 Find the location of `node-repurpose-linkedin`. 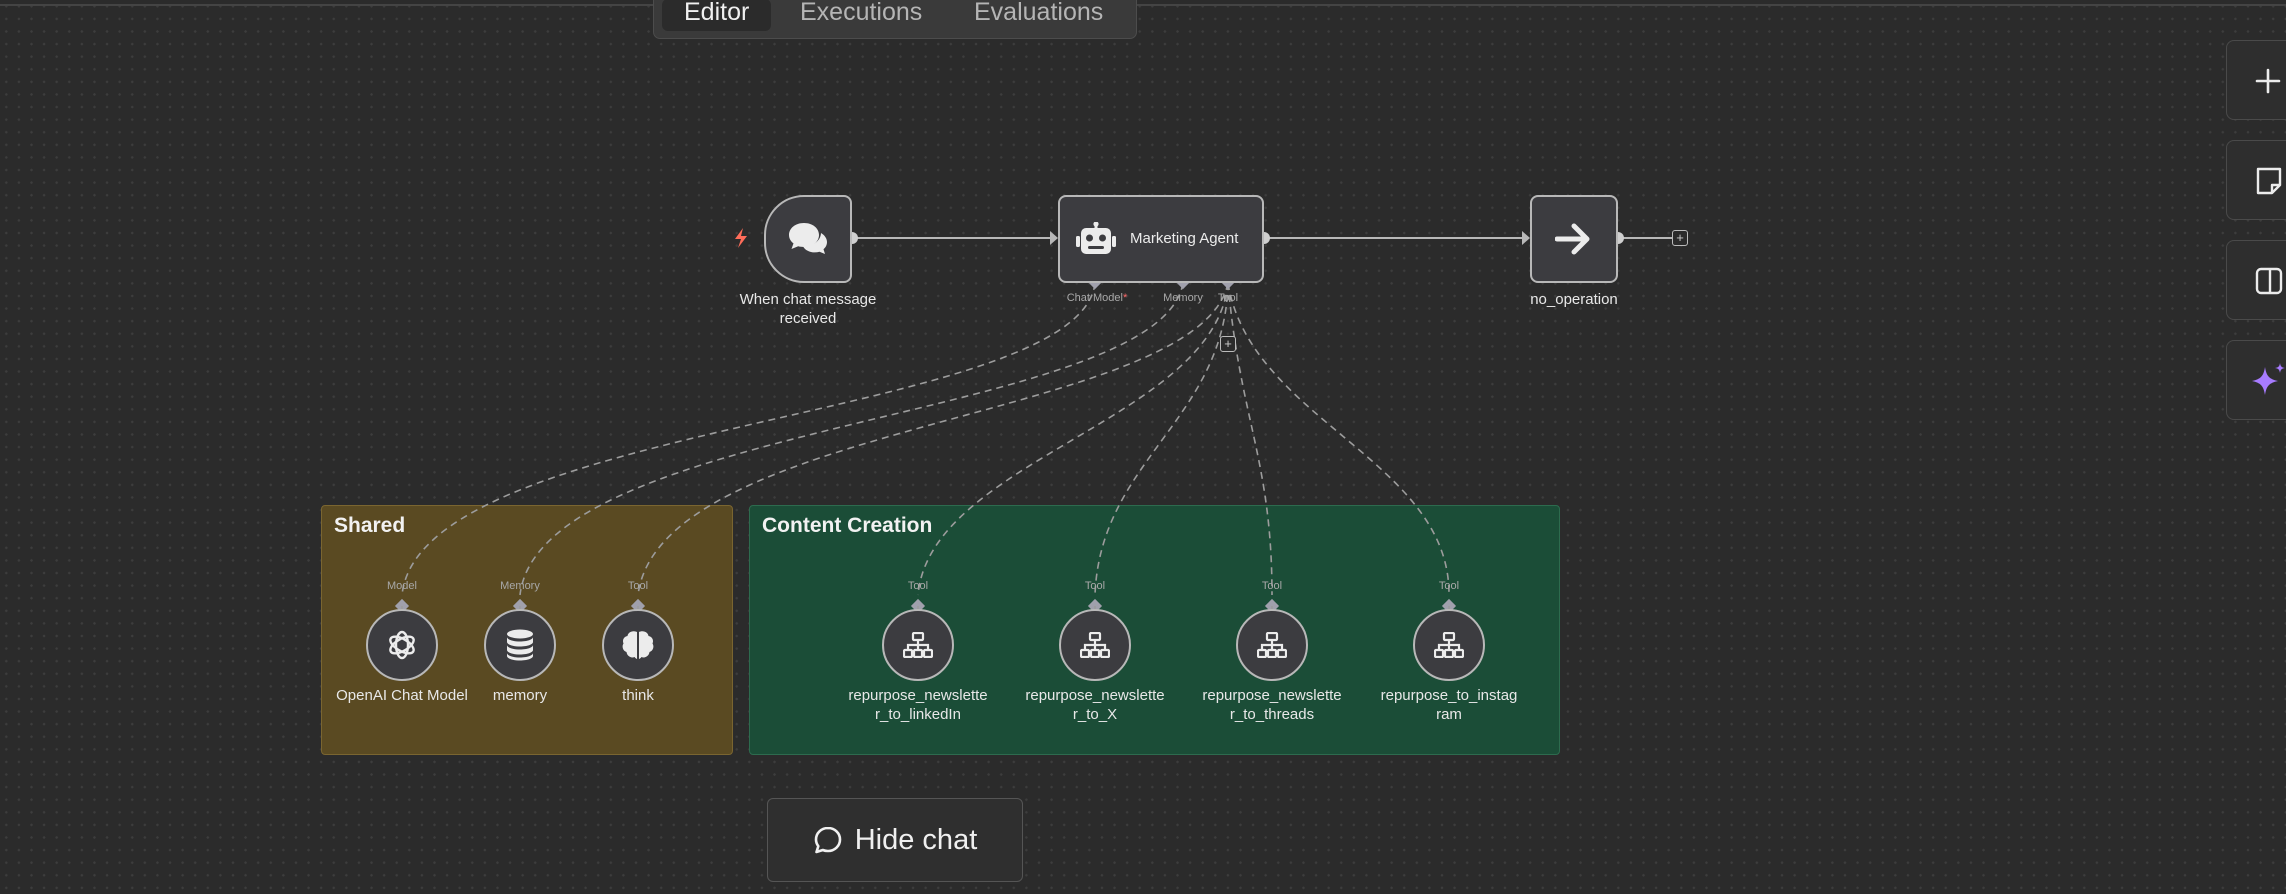

node-repurpose-linkedin is located at coordinates (918, 645).